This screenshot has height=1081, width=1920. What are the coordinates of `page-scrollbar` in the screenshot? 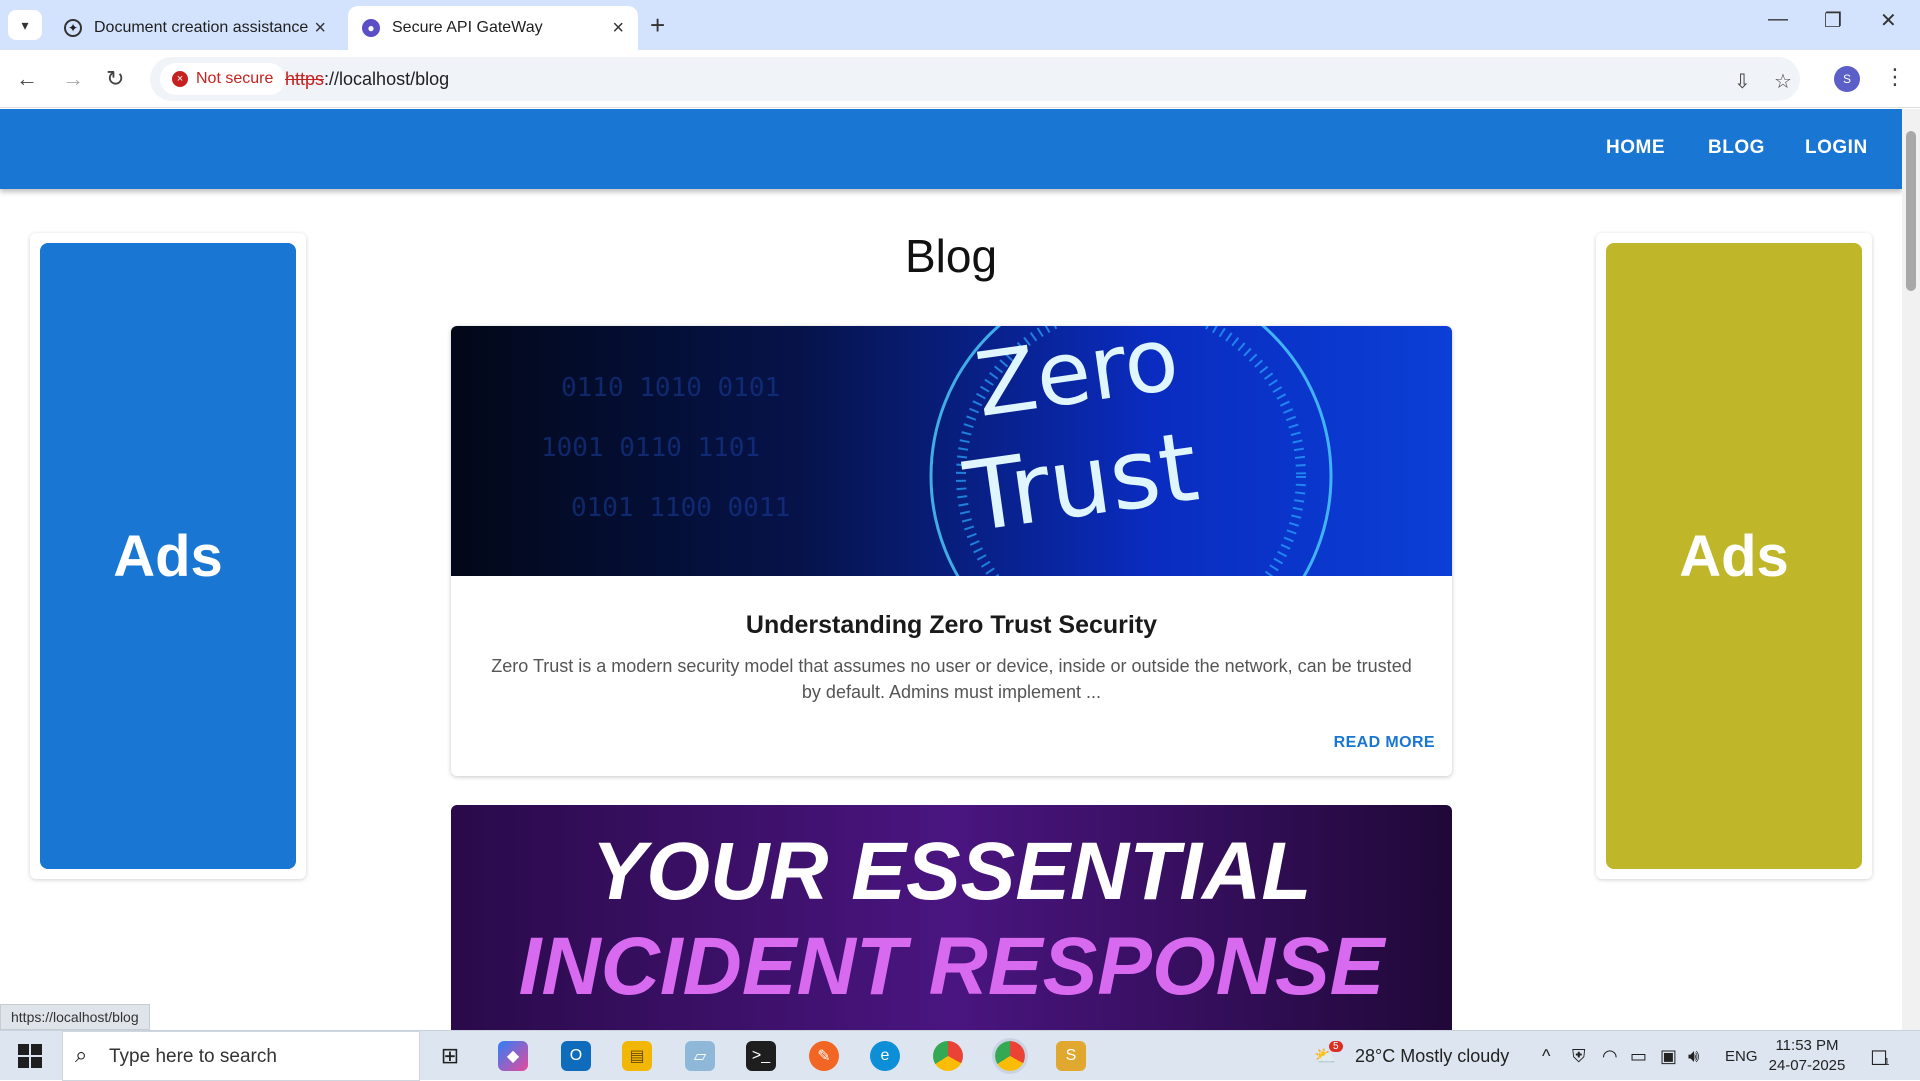 It's located at (1911, 569).